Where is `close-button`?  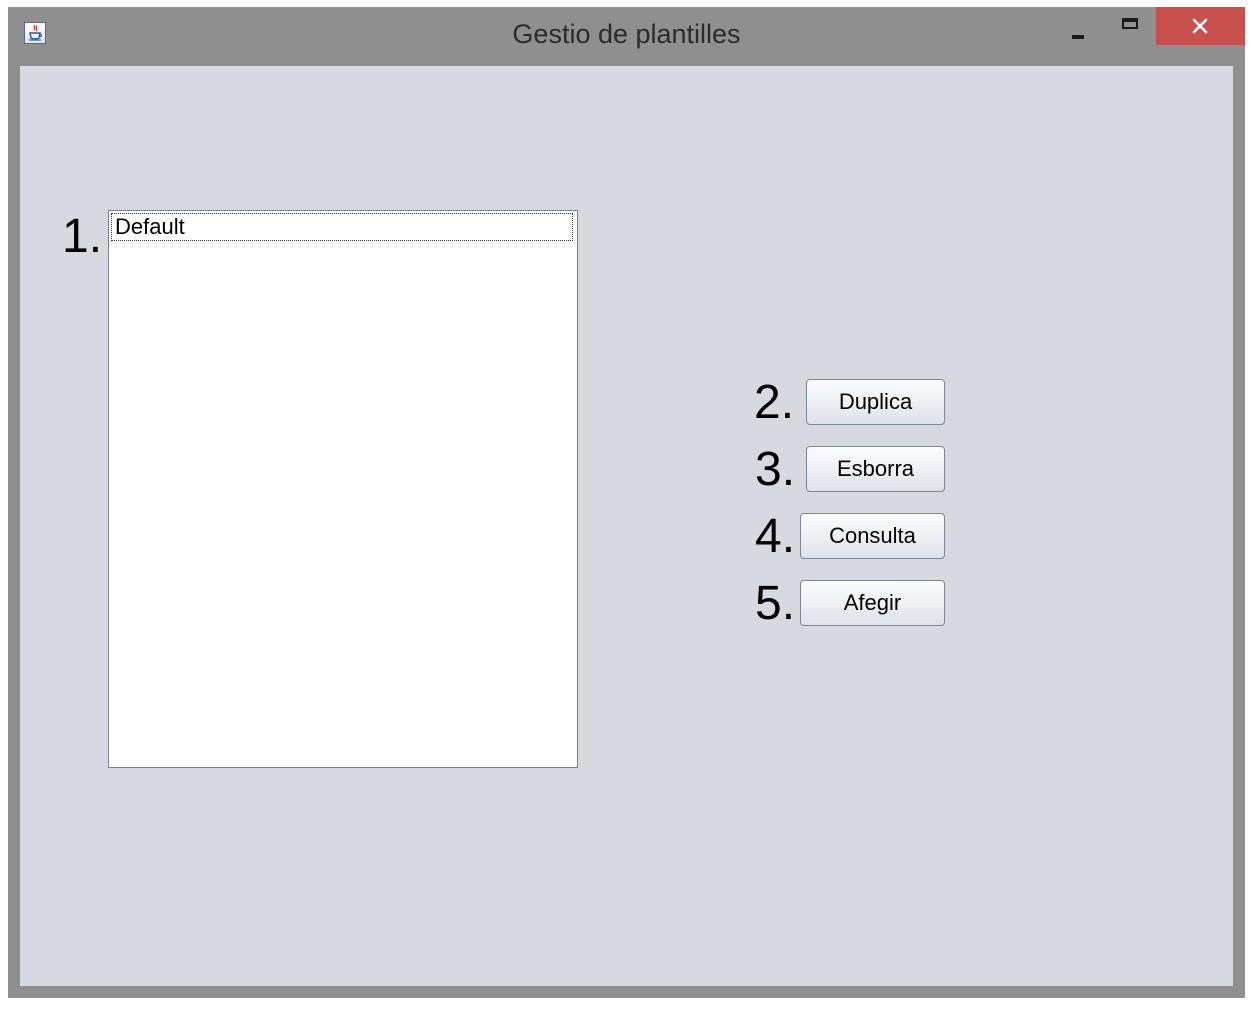
close-button is located at coordinates (1200, 26).